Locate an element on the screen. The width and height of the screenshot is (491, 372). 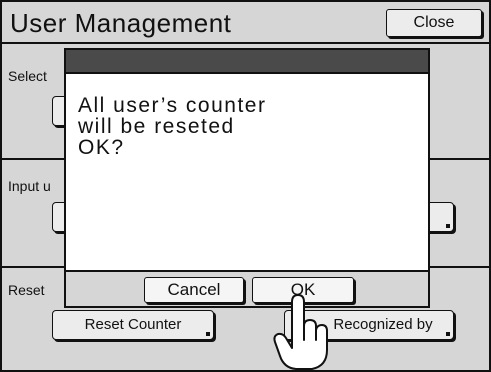
close-button: Close is located at coordinates (434, 23).